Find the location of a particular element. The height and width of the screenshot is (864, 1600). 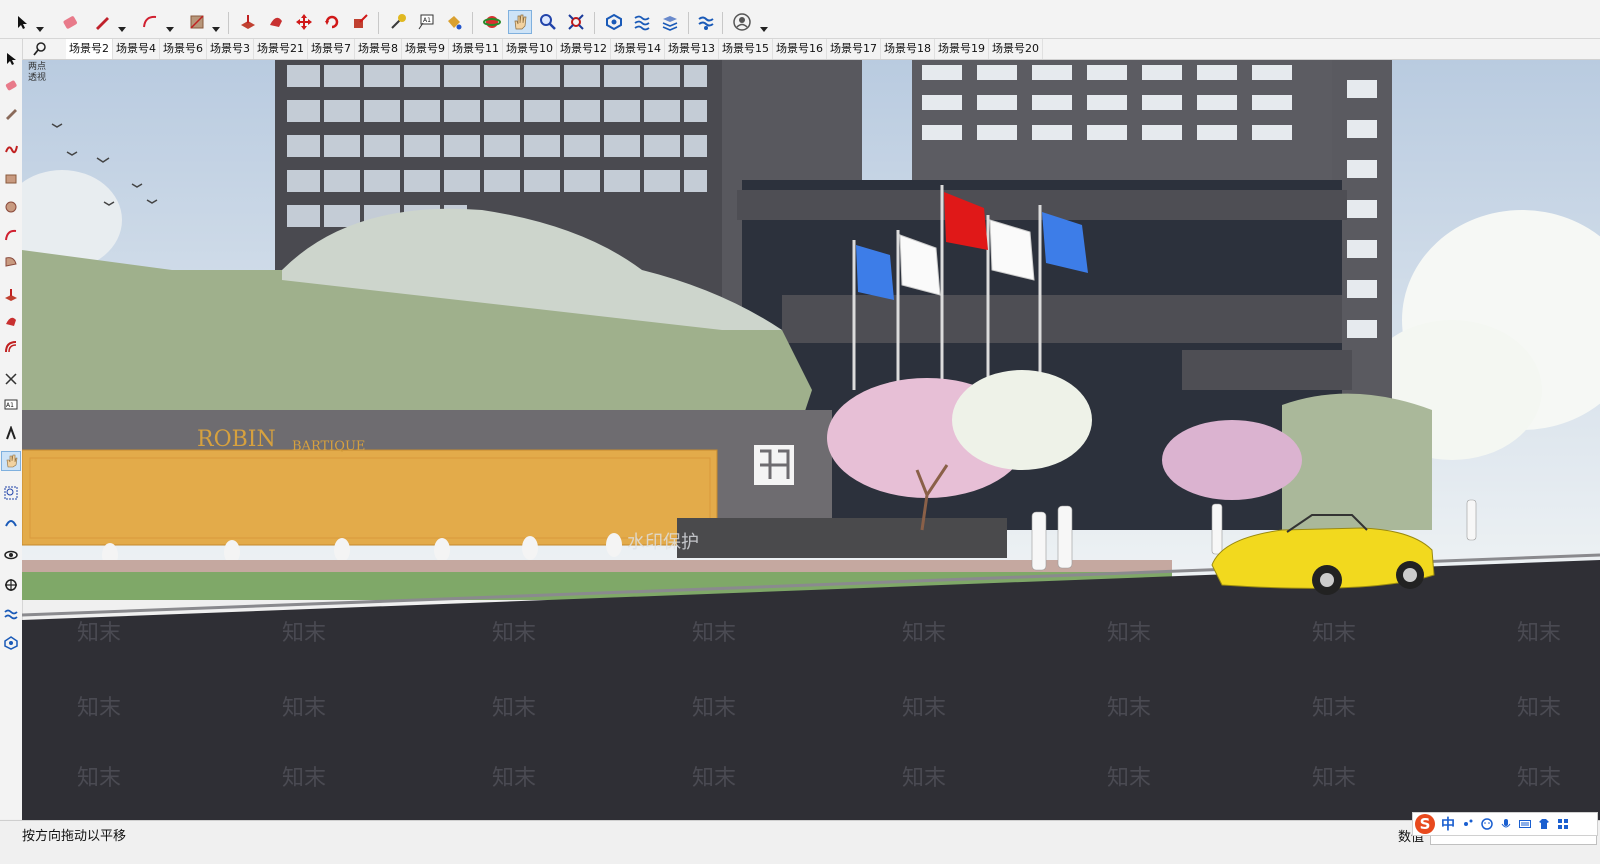

scene-tab: 场景号18 is located at coordinates (908, 49).